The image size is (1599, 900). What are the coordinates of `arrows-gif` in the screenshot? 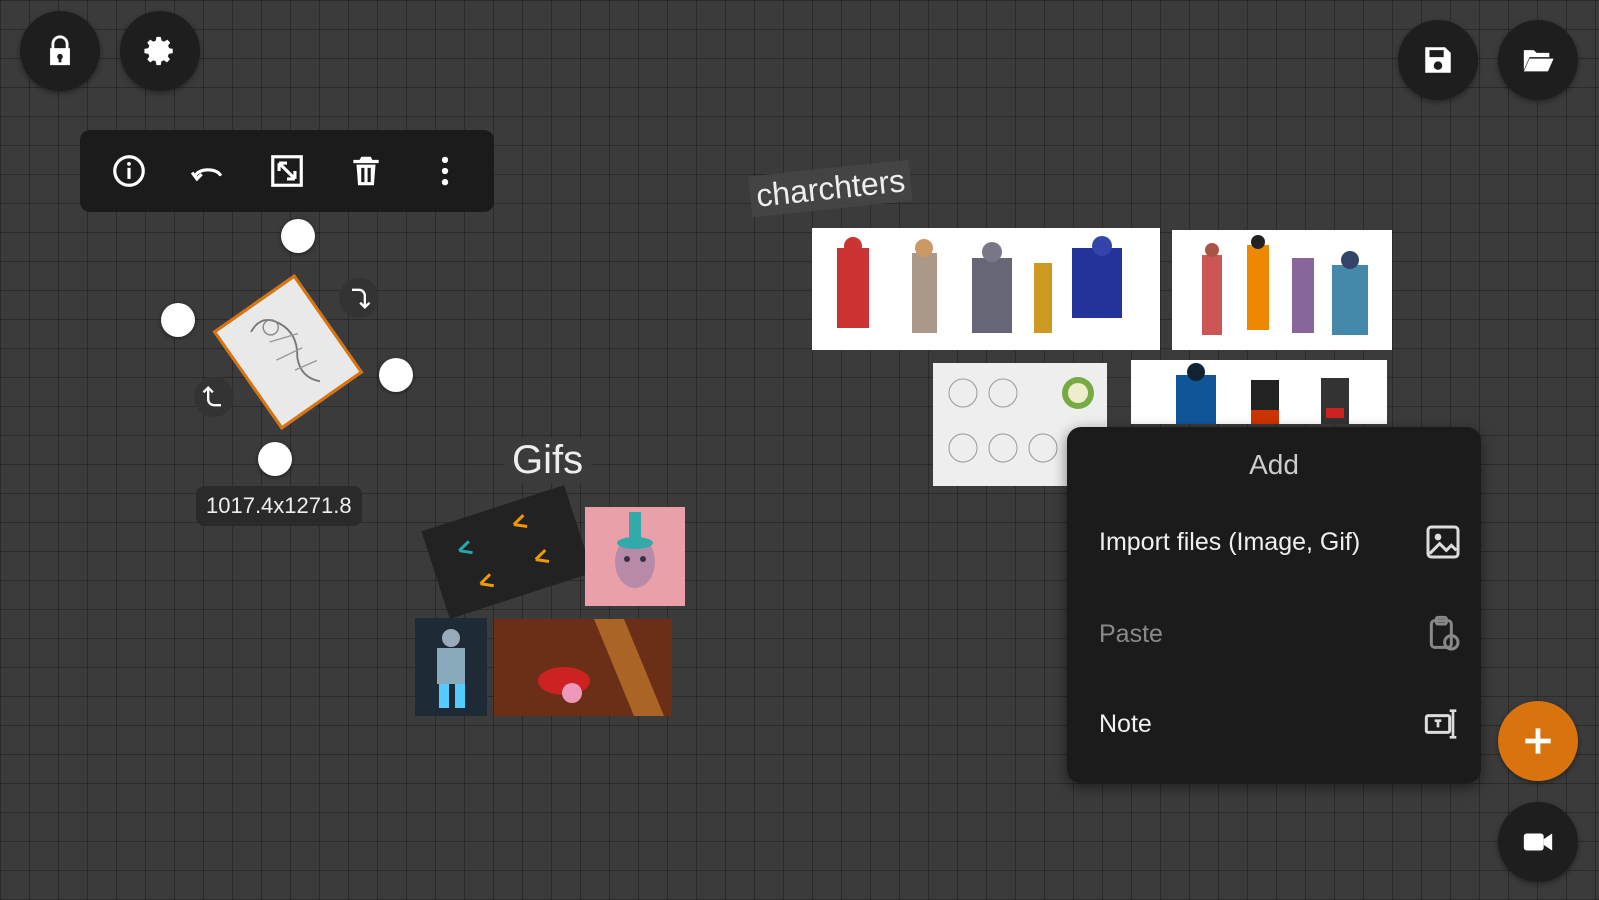 It's located at (504, 551).